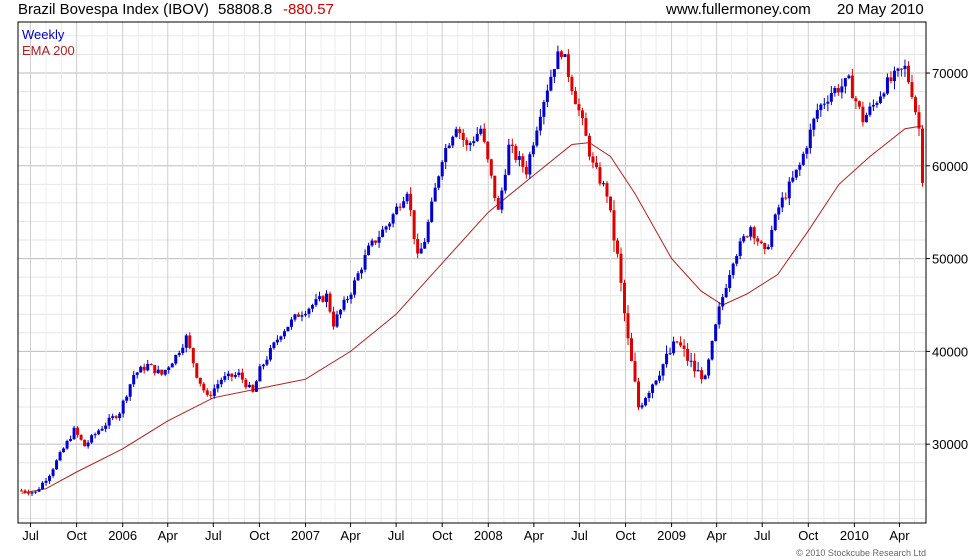 The width and height of the screenshot is (980, 560). I want to click on x-tick-label: 2008, so click(488, 535).